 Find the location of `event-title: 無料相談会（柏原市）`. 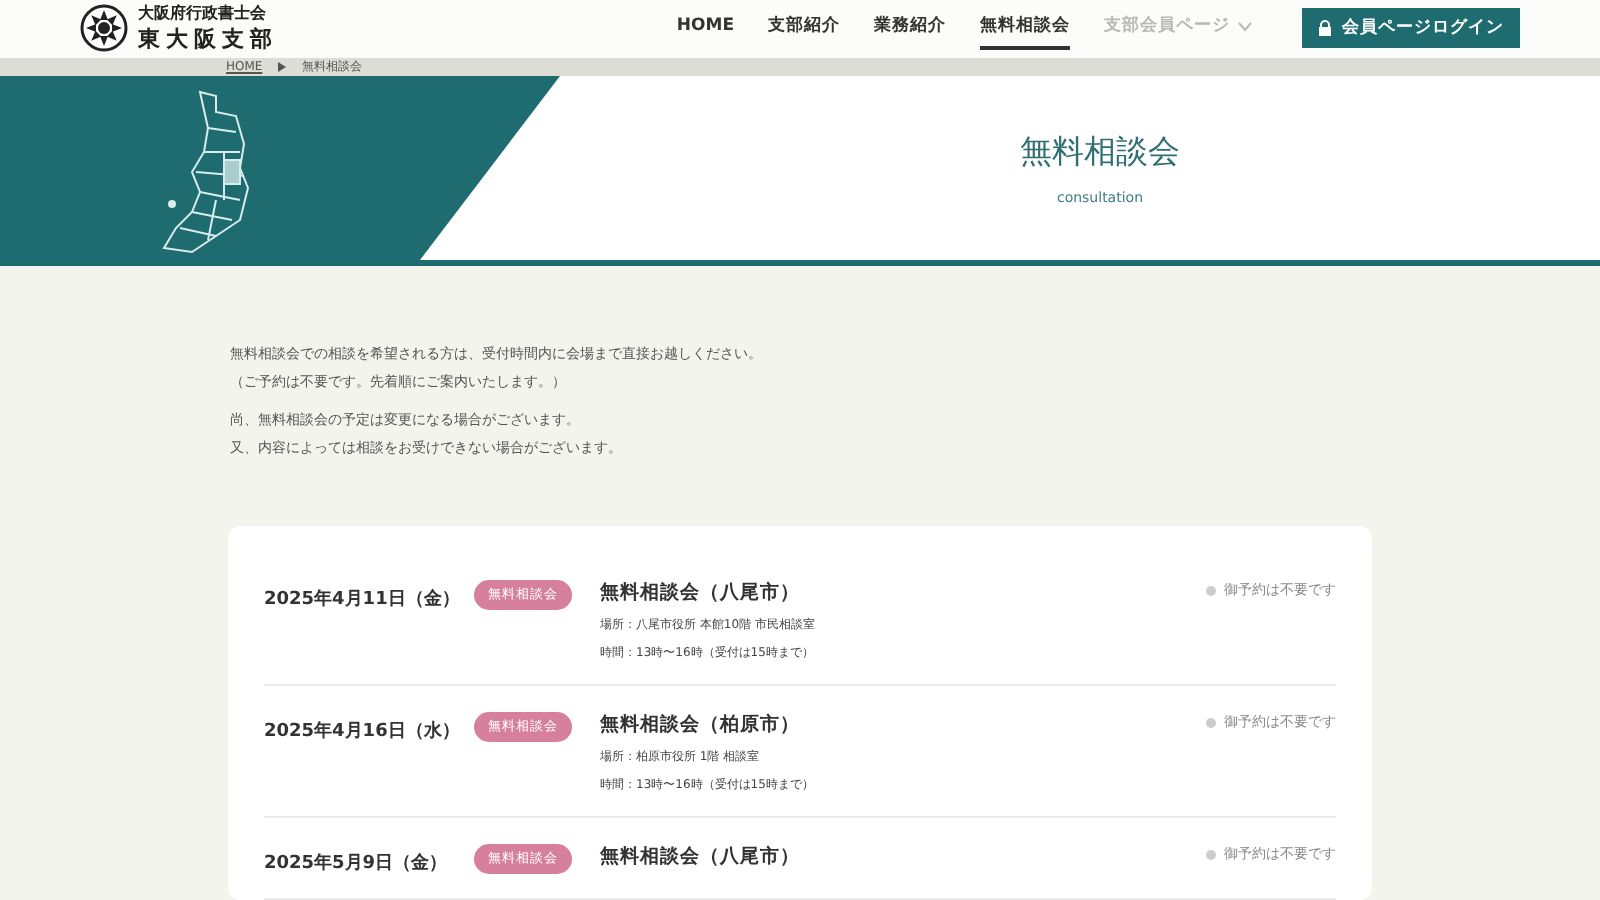

event-title: 無料相談会（柏原市） is located at coordinates (701, 725).